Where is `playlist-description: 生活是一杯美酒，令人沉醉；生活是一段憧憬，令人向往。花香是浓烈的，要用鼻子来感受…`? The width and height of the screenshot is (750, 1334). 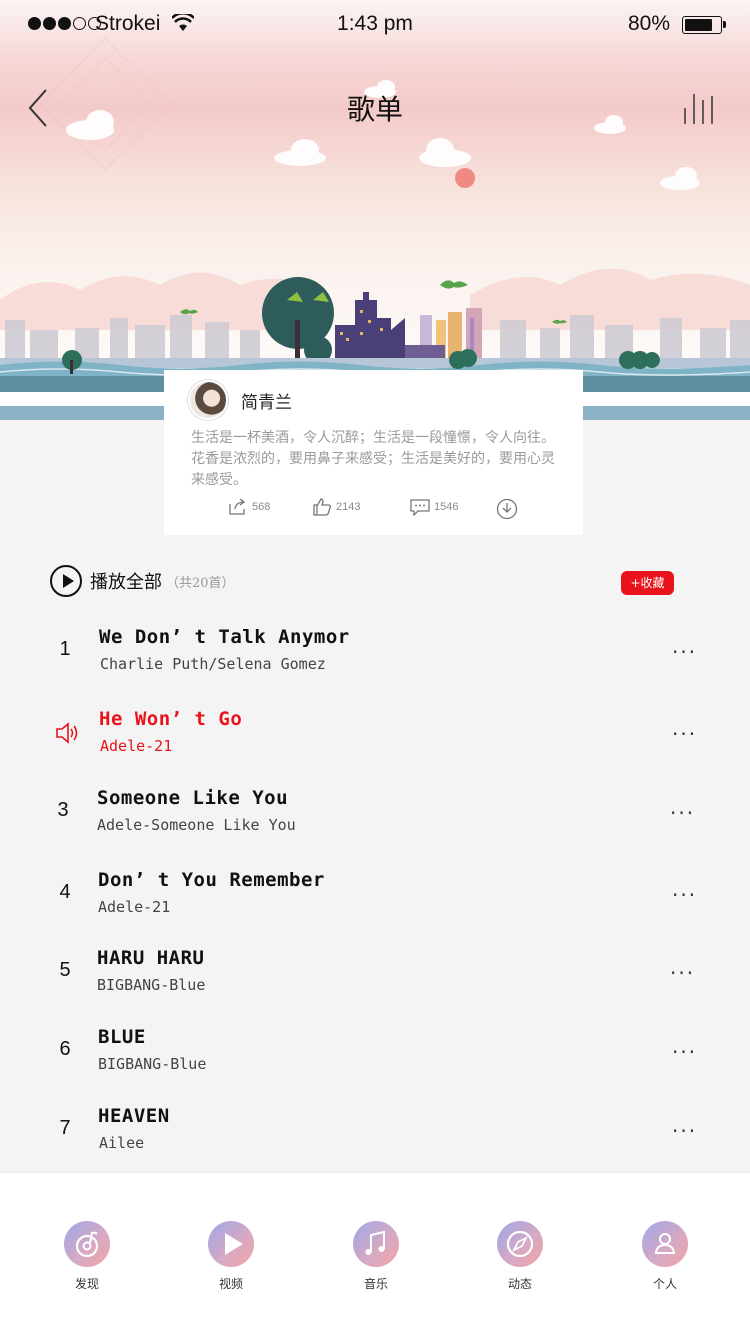
playlist-description: 生活是一杯美酒，令人沉醉；生活是一段憧憬，令人向往。花香是浓烈的，要用鼻子来感受… is located at coordinates (373, 459).